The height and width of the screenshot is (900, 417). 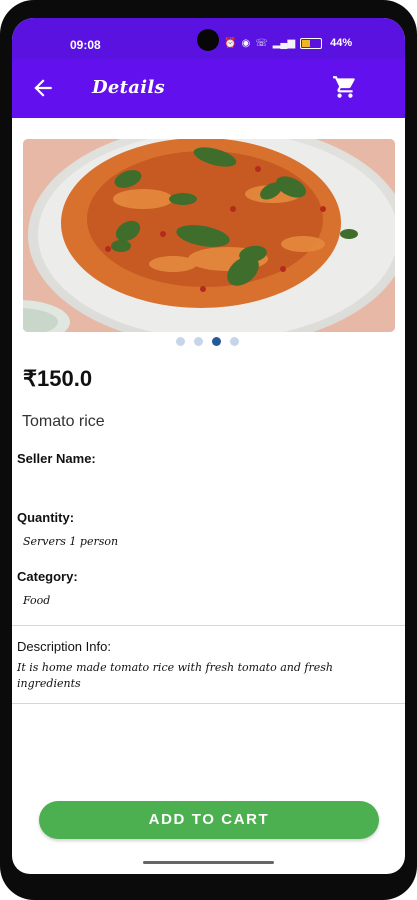 I want to click on carousel-dot-active, so click(x=216, y=341).